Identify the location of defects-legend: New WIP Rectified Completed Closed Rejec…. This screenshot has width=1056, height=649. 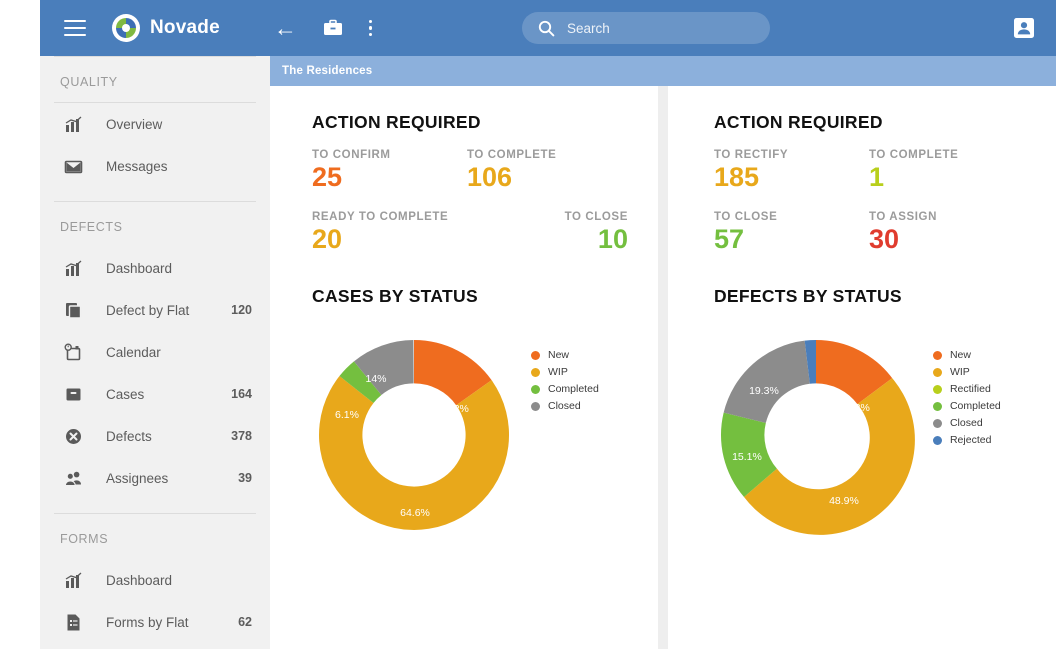
(966, 398).